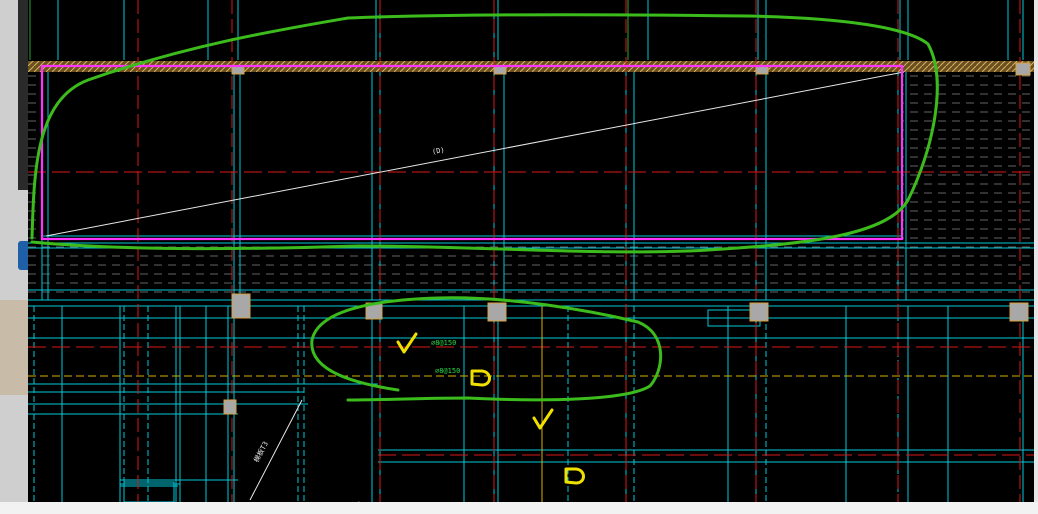 The image size is (1038, 514). I want to click on plan-box, so click(150, 449).